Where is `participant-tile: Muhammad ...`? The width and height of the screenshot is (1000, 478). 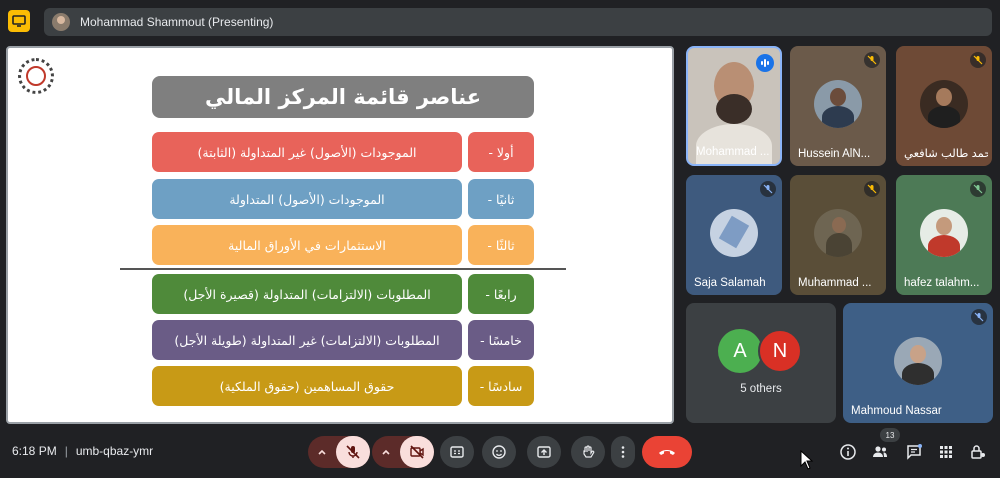
participant-tile: Muhammad ... is located at coordinates (838, 235).